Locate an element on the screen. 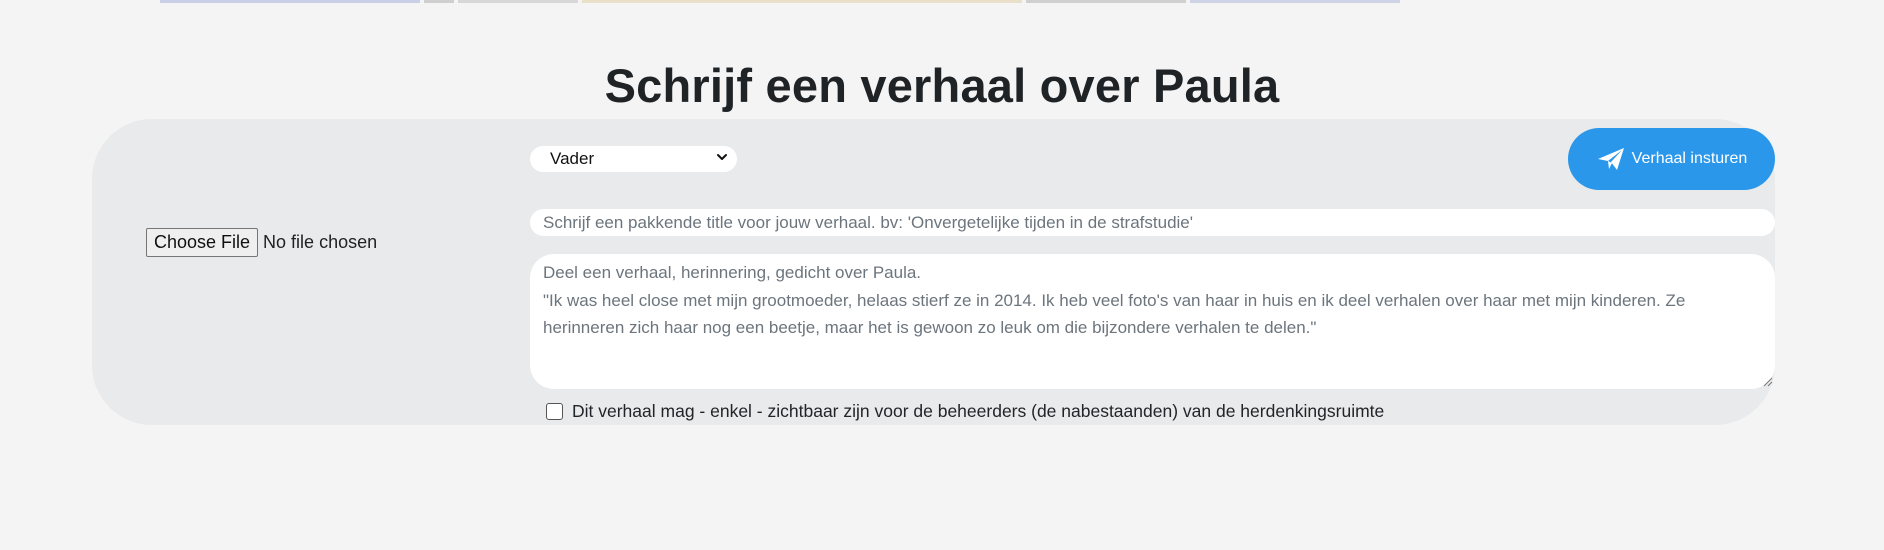 The height and width of the screenshot is (550, 1884). file-upload: Choose File No file chosen is located at coordinates (261, 242).